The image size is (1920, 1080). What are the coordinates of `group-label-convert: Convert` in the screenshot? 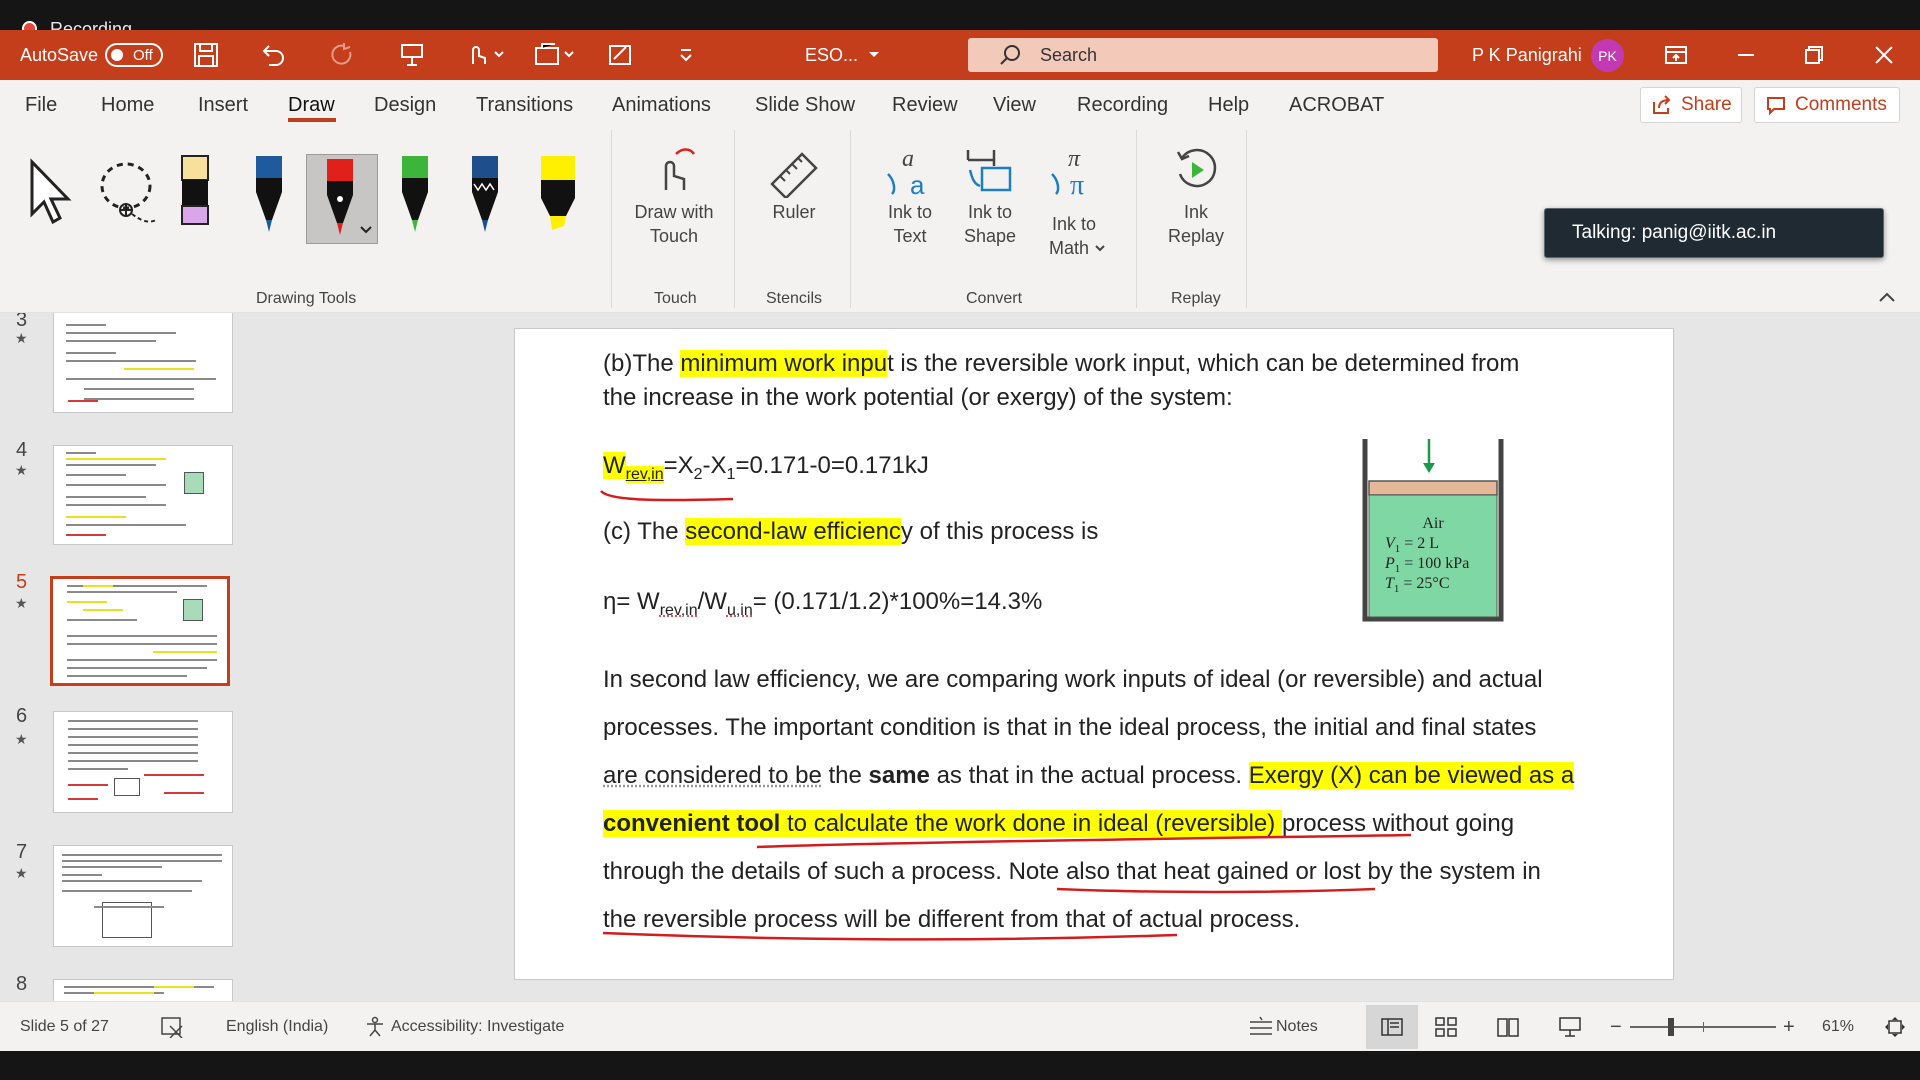 It's located at (994, 298).